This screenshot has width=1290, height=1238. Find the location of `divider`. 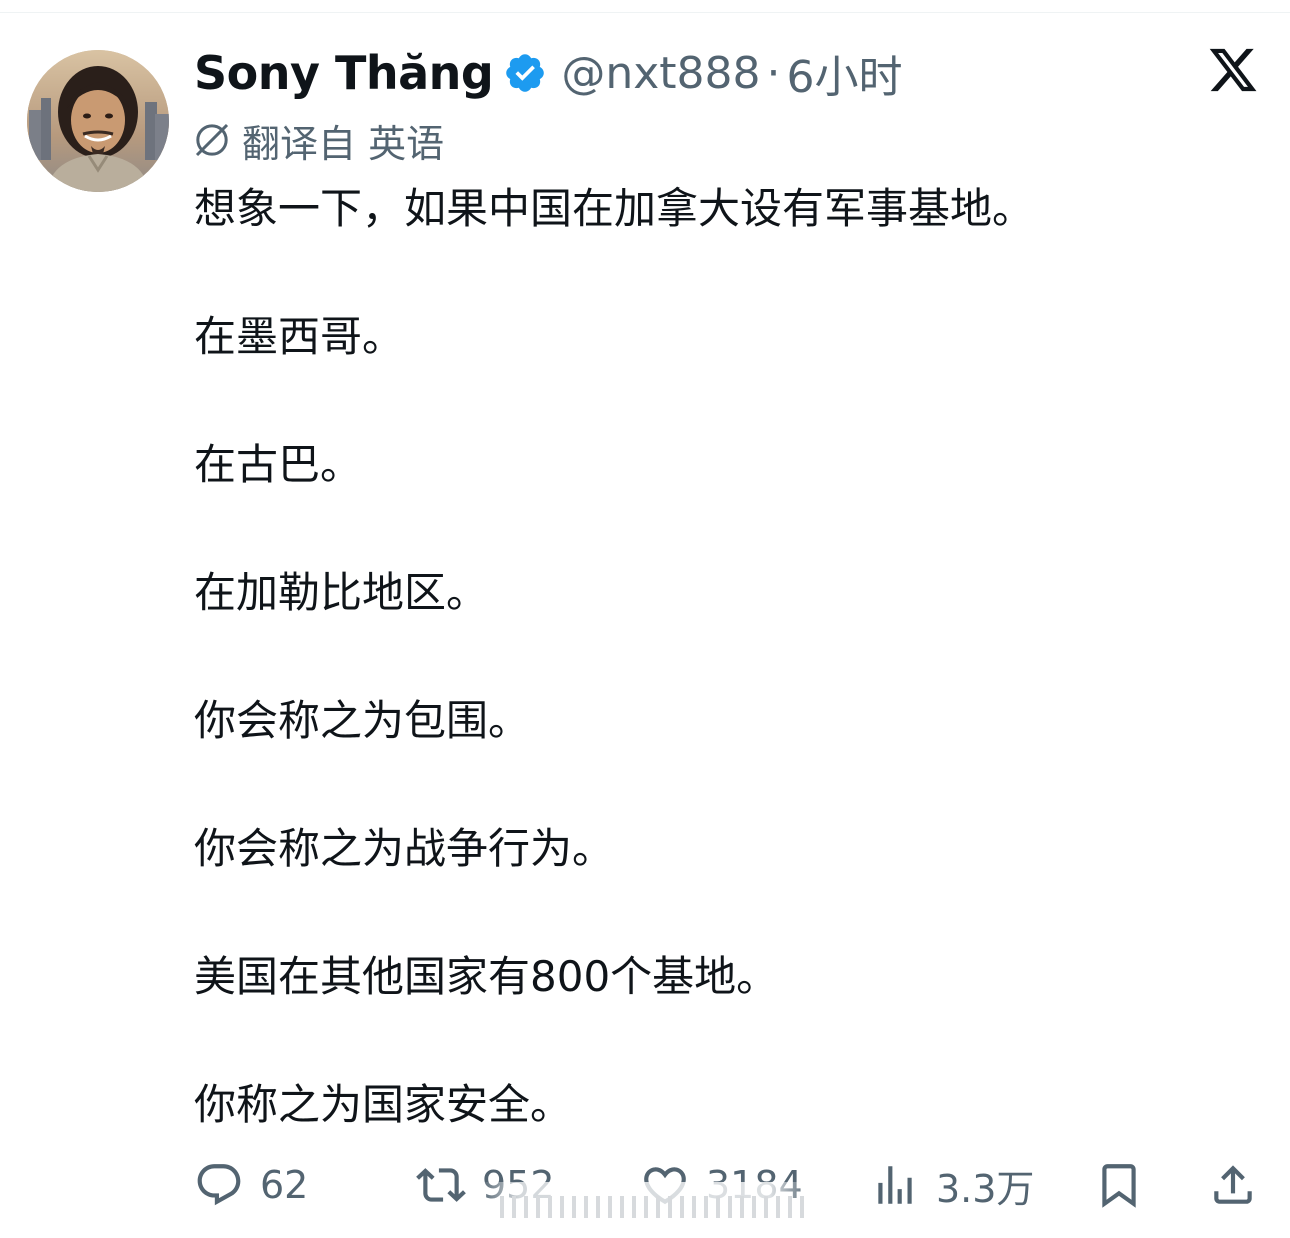

divider is located at coordinates (645, 12).